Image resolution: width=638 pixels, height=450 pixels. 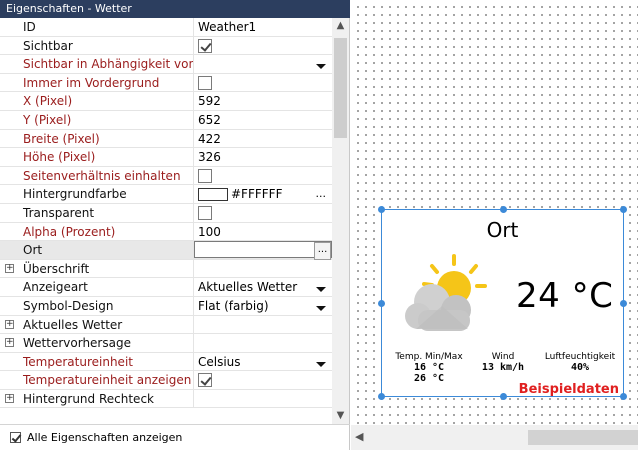 What do you see at coordinates (263, 120) in the screenshot?
I see `property-value: 652` at bounding box center [263, 120].